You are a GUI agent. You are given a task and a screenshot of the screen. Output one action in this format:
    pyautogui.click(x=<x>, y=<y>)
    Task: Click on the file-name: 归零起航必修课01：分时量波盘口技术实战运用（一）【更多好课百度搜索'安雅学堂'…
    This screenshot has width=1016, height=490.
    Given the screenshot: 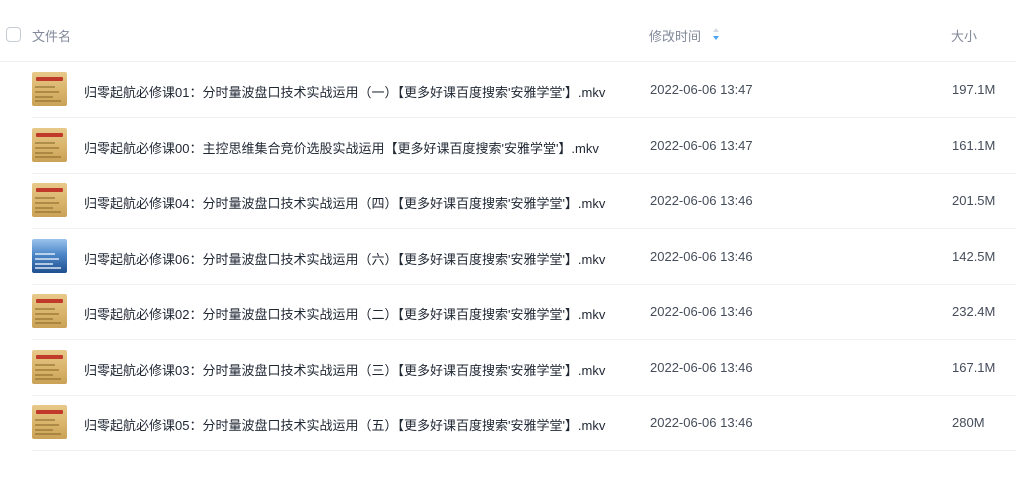 What is the action you would take?
    pyautogui.click(x=344, y=91)
    